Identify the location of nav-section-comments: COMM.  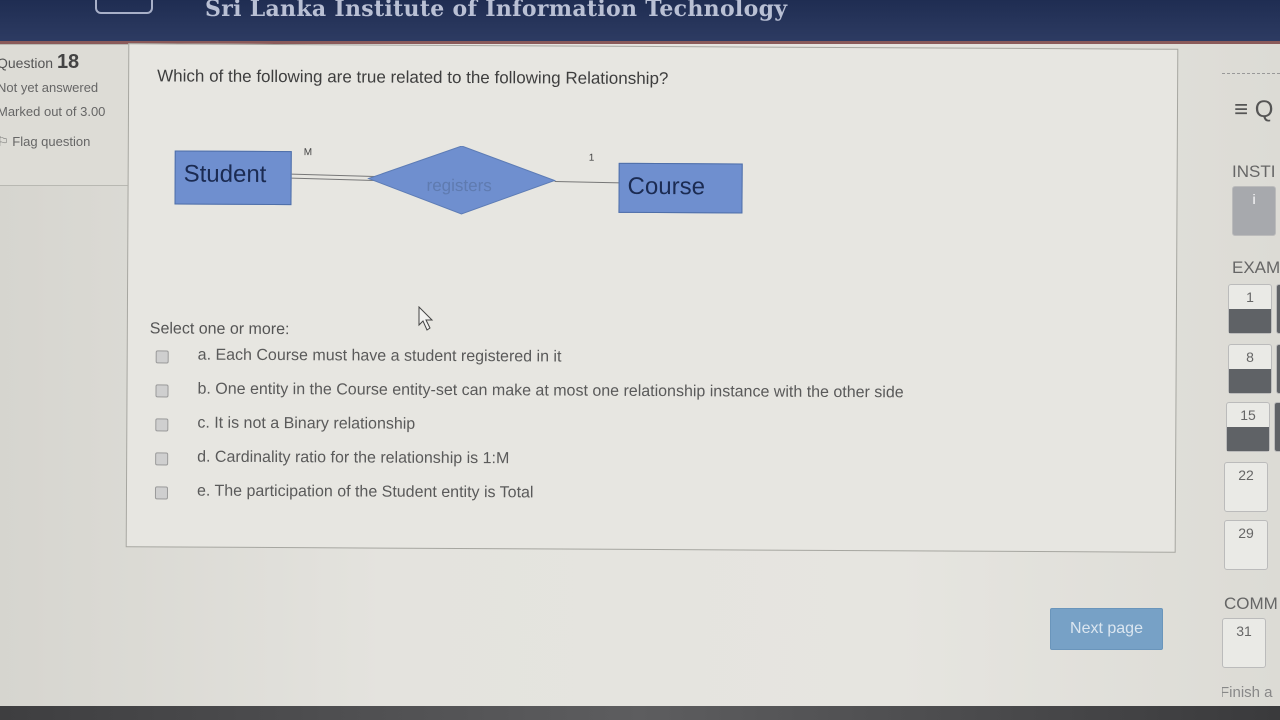
(1251, 603).